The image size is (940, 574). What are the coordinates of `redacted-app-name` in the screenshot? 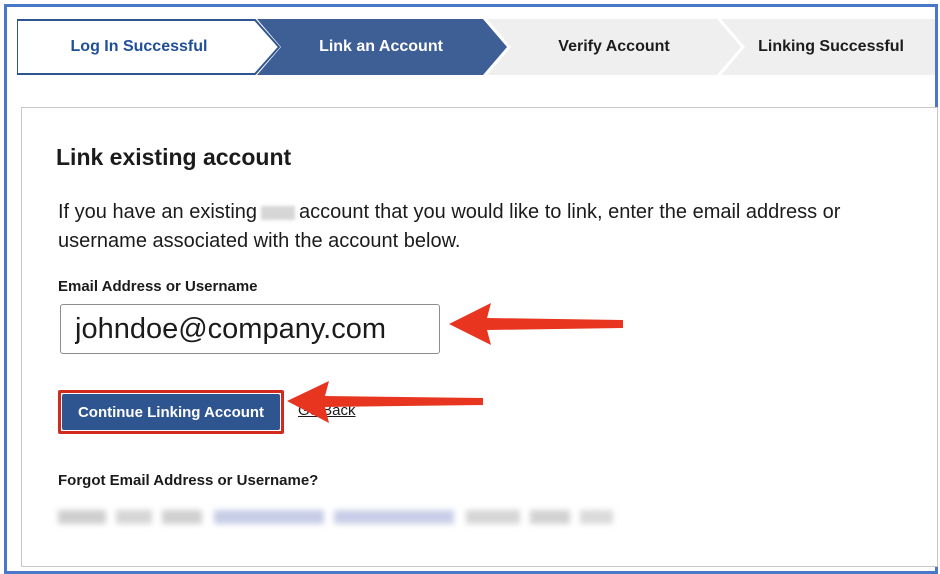 It's located at (278, 212).